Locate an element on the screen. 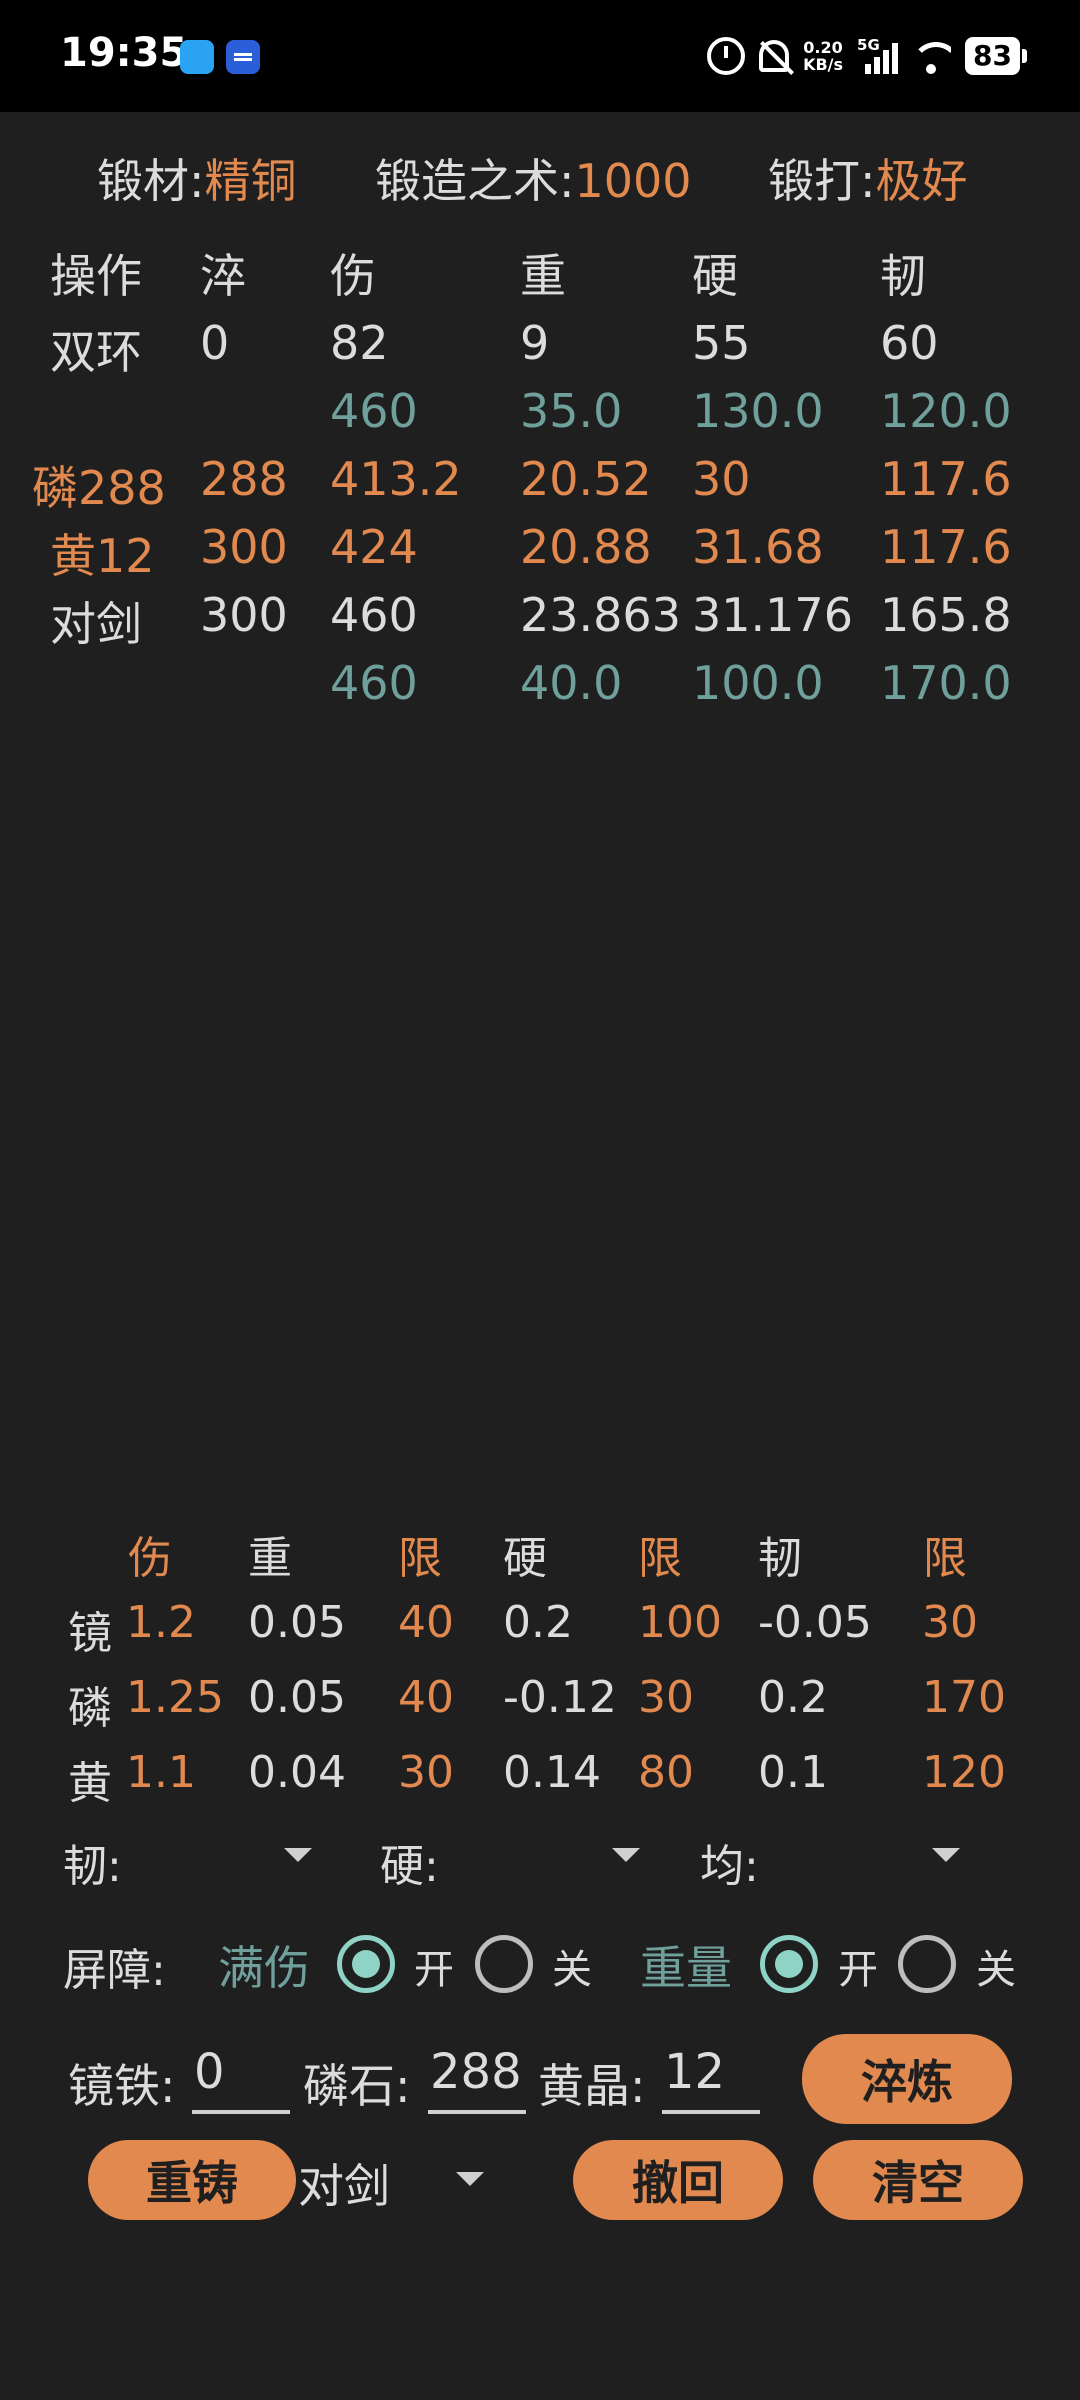 The height and width of the screenshot is (2400, 1080). forge-info: 锻打:极好 is located at coordinates (868, 181).